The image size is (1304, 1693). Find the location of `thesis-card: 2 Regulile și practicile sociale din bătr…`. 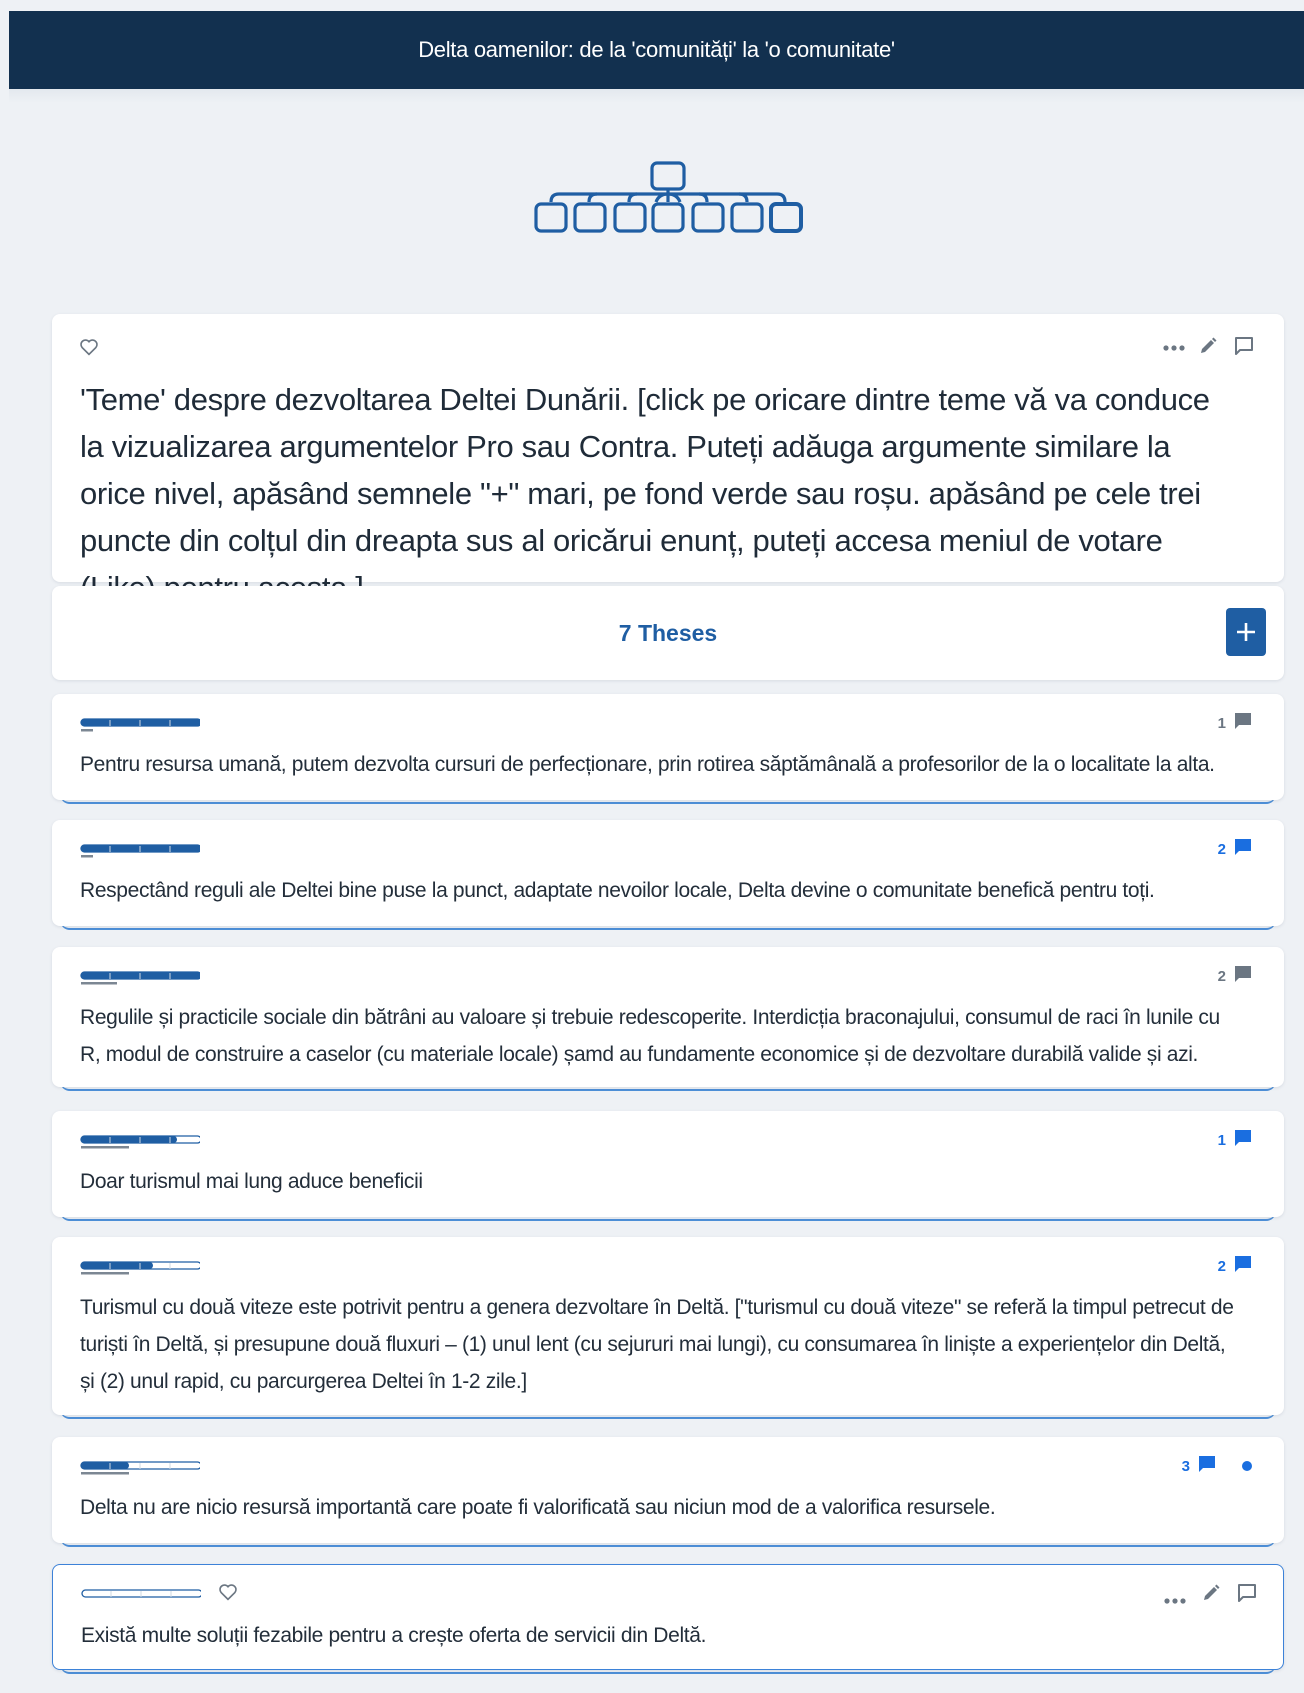

thesis-card: 2 Regulile și practicile sociale din bătr… is located at coordinates (668, 1017).